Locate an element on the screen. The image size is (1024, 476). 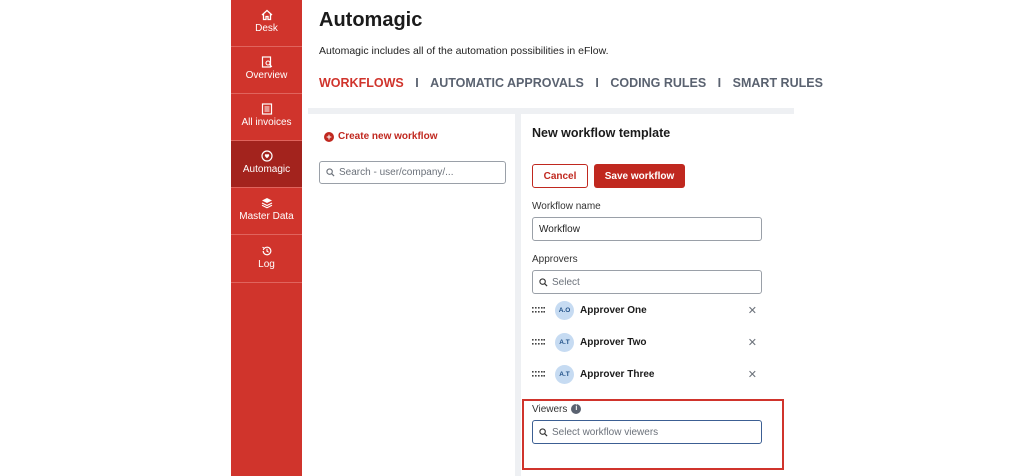
sidebar-item-label: All invoices is located at coordinates (266, 122).